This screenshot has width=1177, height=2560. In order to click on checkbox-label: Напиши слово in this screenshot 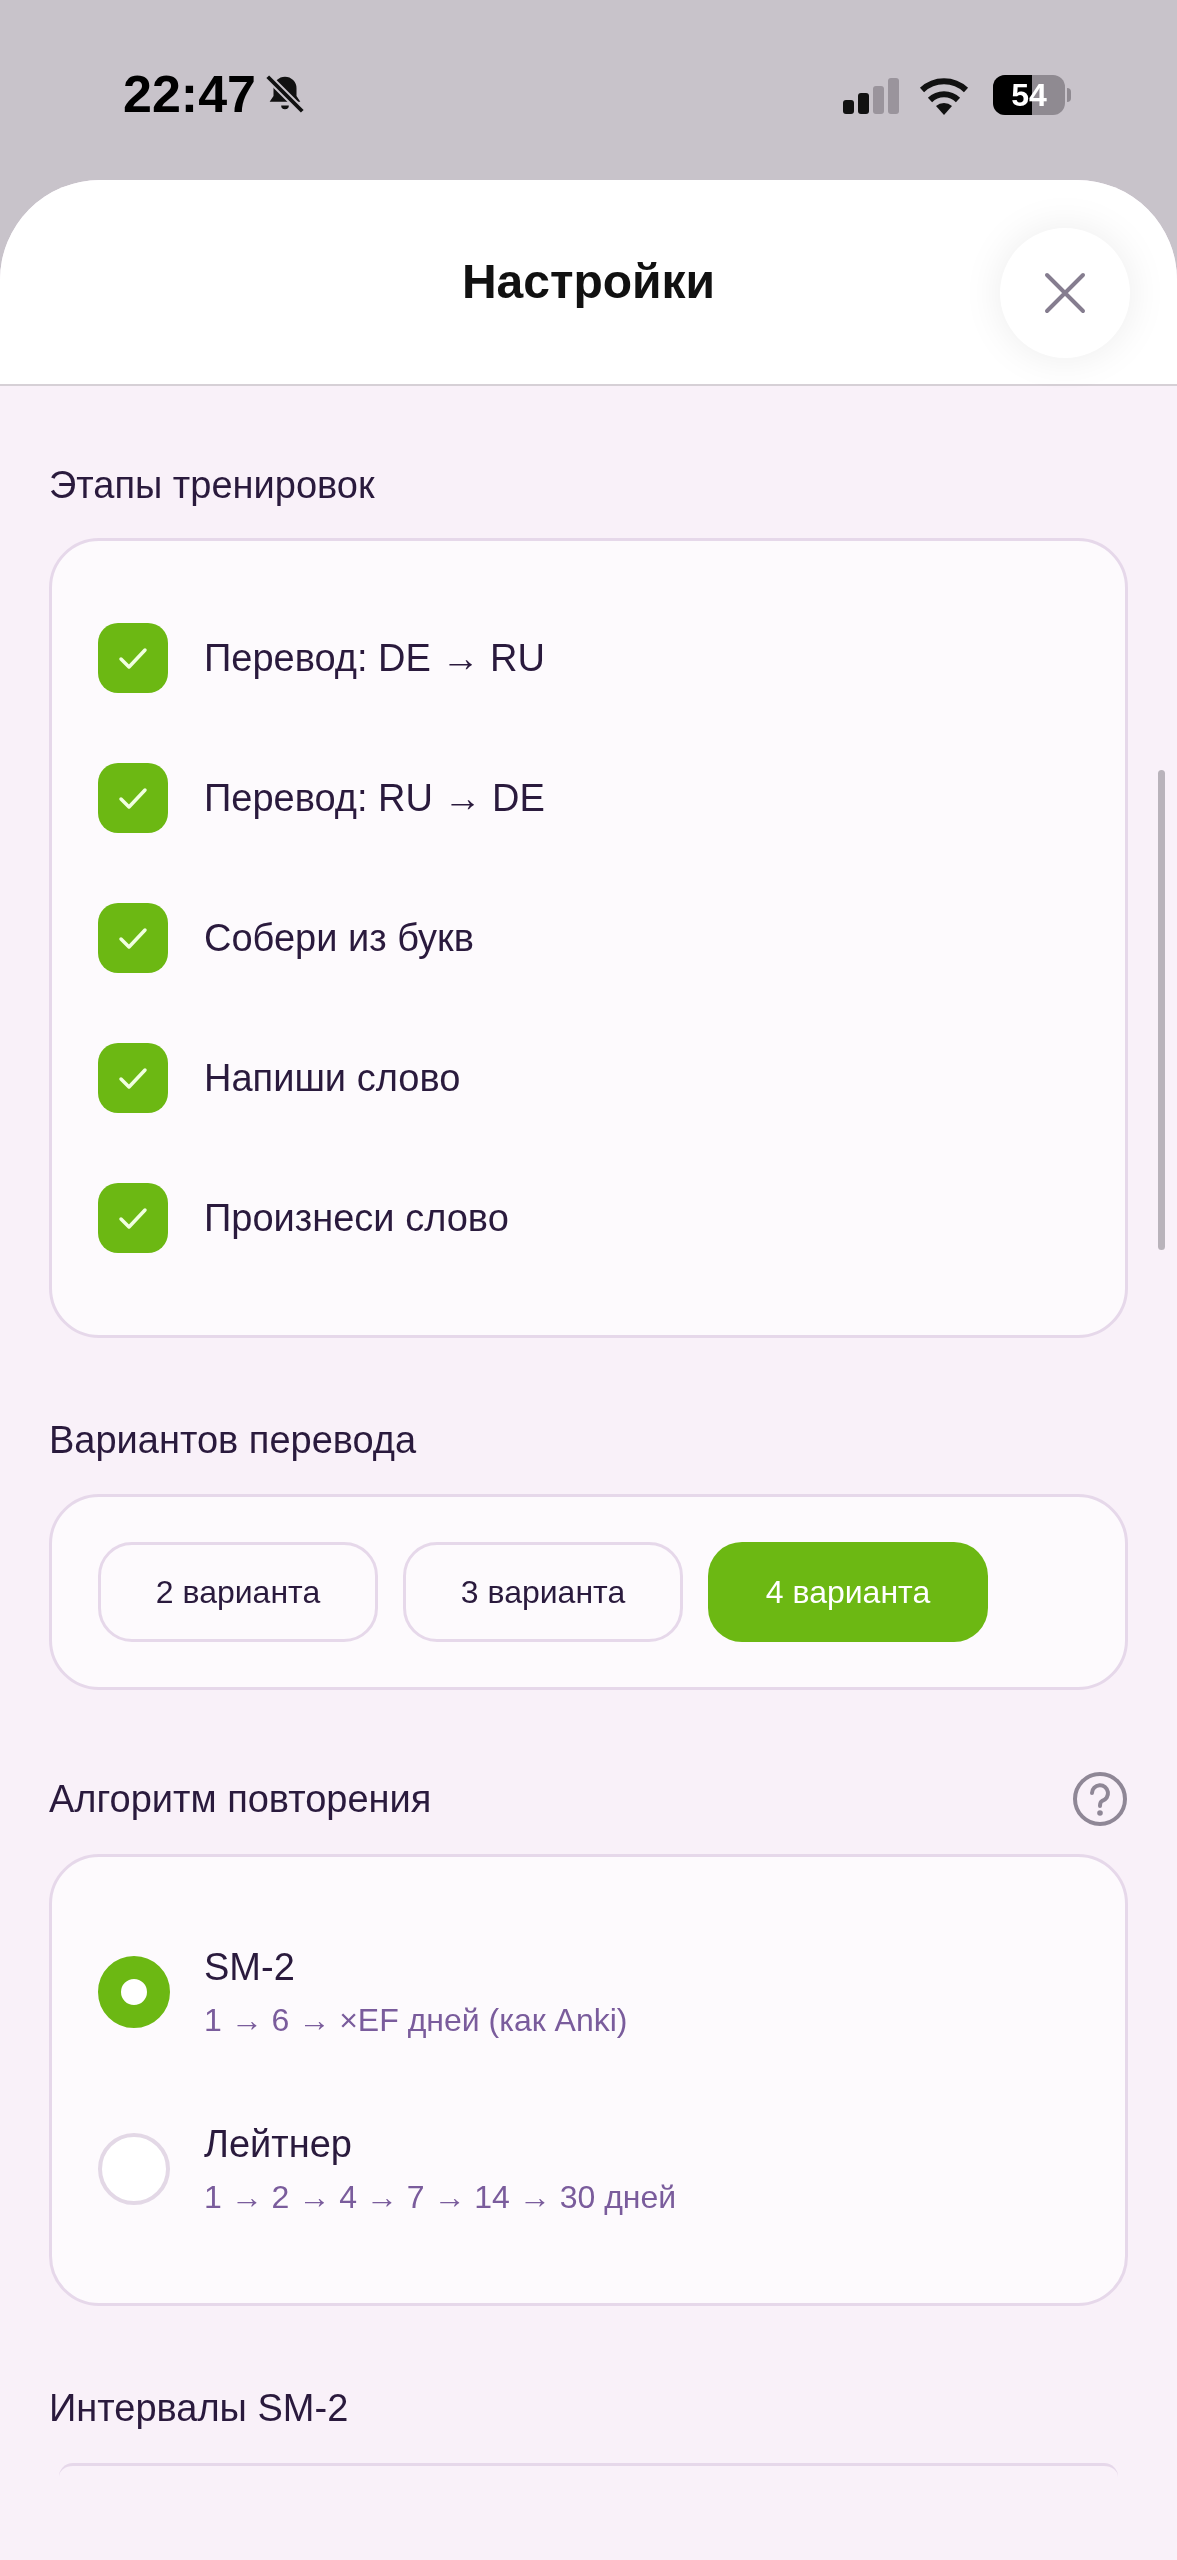, I will do `click(332, 1078)`.